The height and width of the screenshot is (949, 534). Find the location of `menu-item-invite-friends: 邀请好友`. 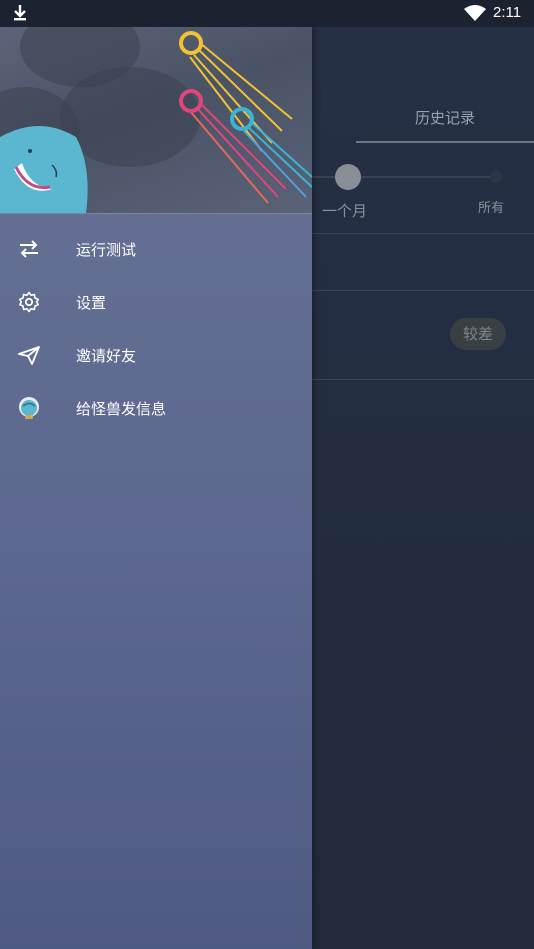

menu-item-invite-friends: 邀请好友 is located at coordinates (156, 355).